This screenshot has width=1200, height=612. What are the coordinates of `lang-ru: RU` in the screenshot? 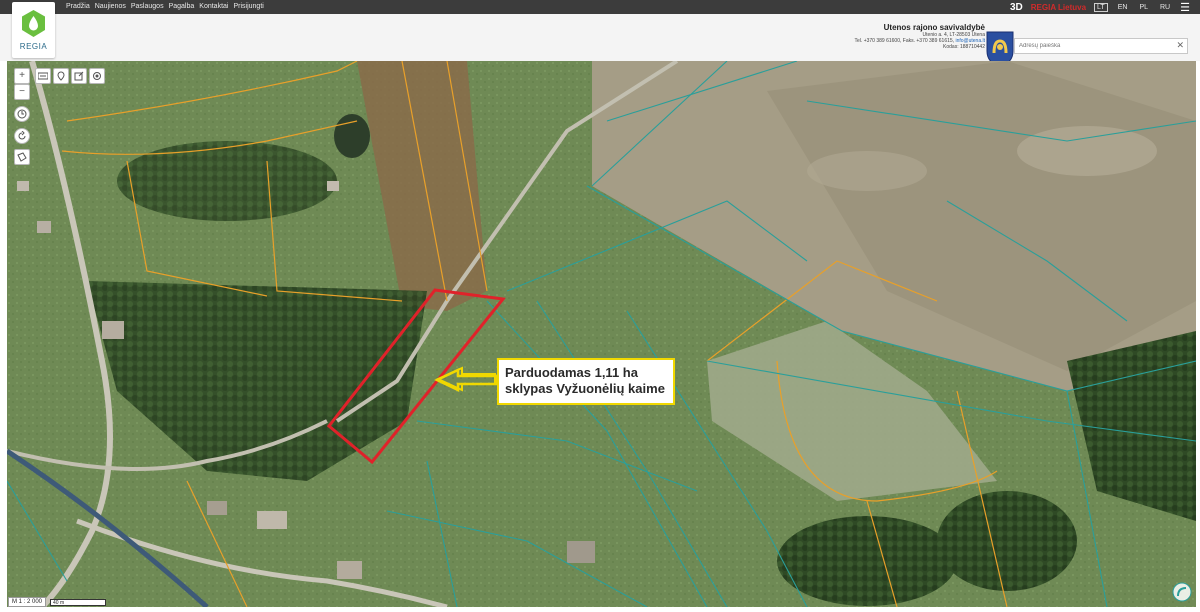 It's located at (1165, 7).